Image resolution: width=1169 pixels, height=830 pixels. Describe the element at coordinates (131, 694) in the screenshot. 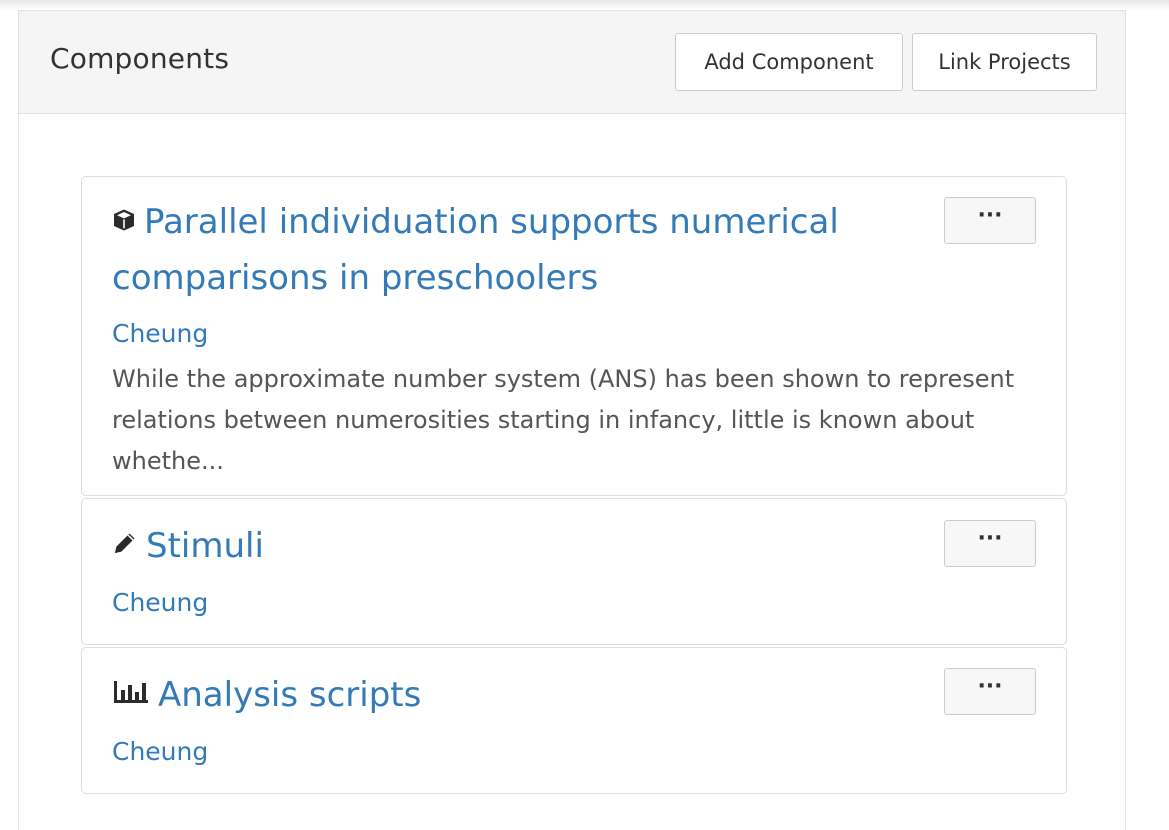

I see `bar-chart-icon` at that location.